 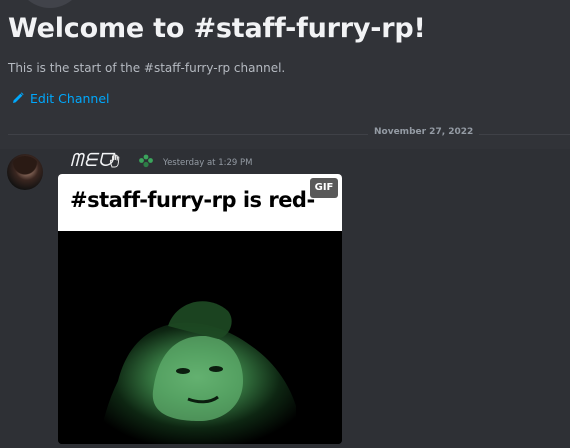 What do you see at coordinates (424, 132) in the screenshot?
I see `date-divider-label: November 27, 2022` at bounding box center [424, 132].